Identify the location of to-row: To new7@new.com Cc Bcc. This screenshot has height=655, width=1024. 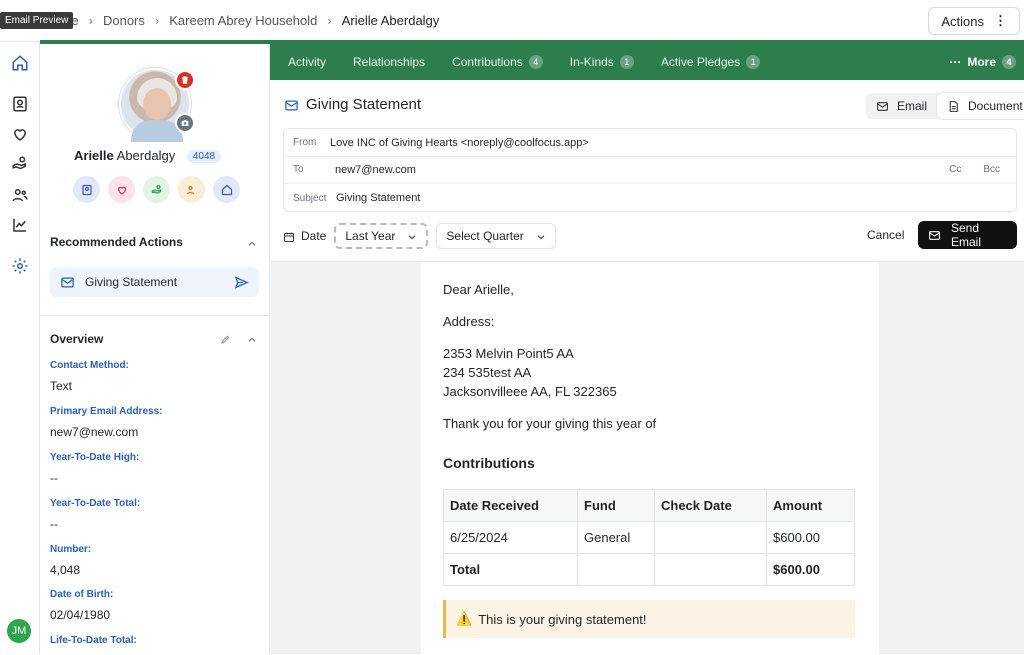
(650, 170).